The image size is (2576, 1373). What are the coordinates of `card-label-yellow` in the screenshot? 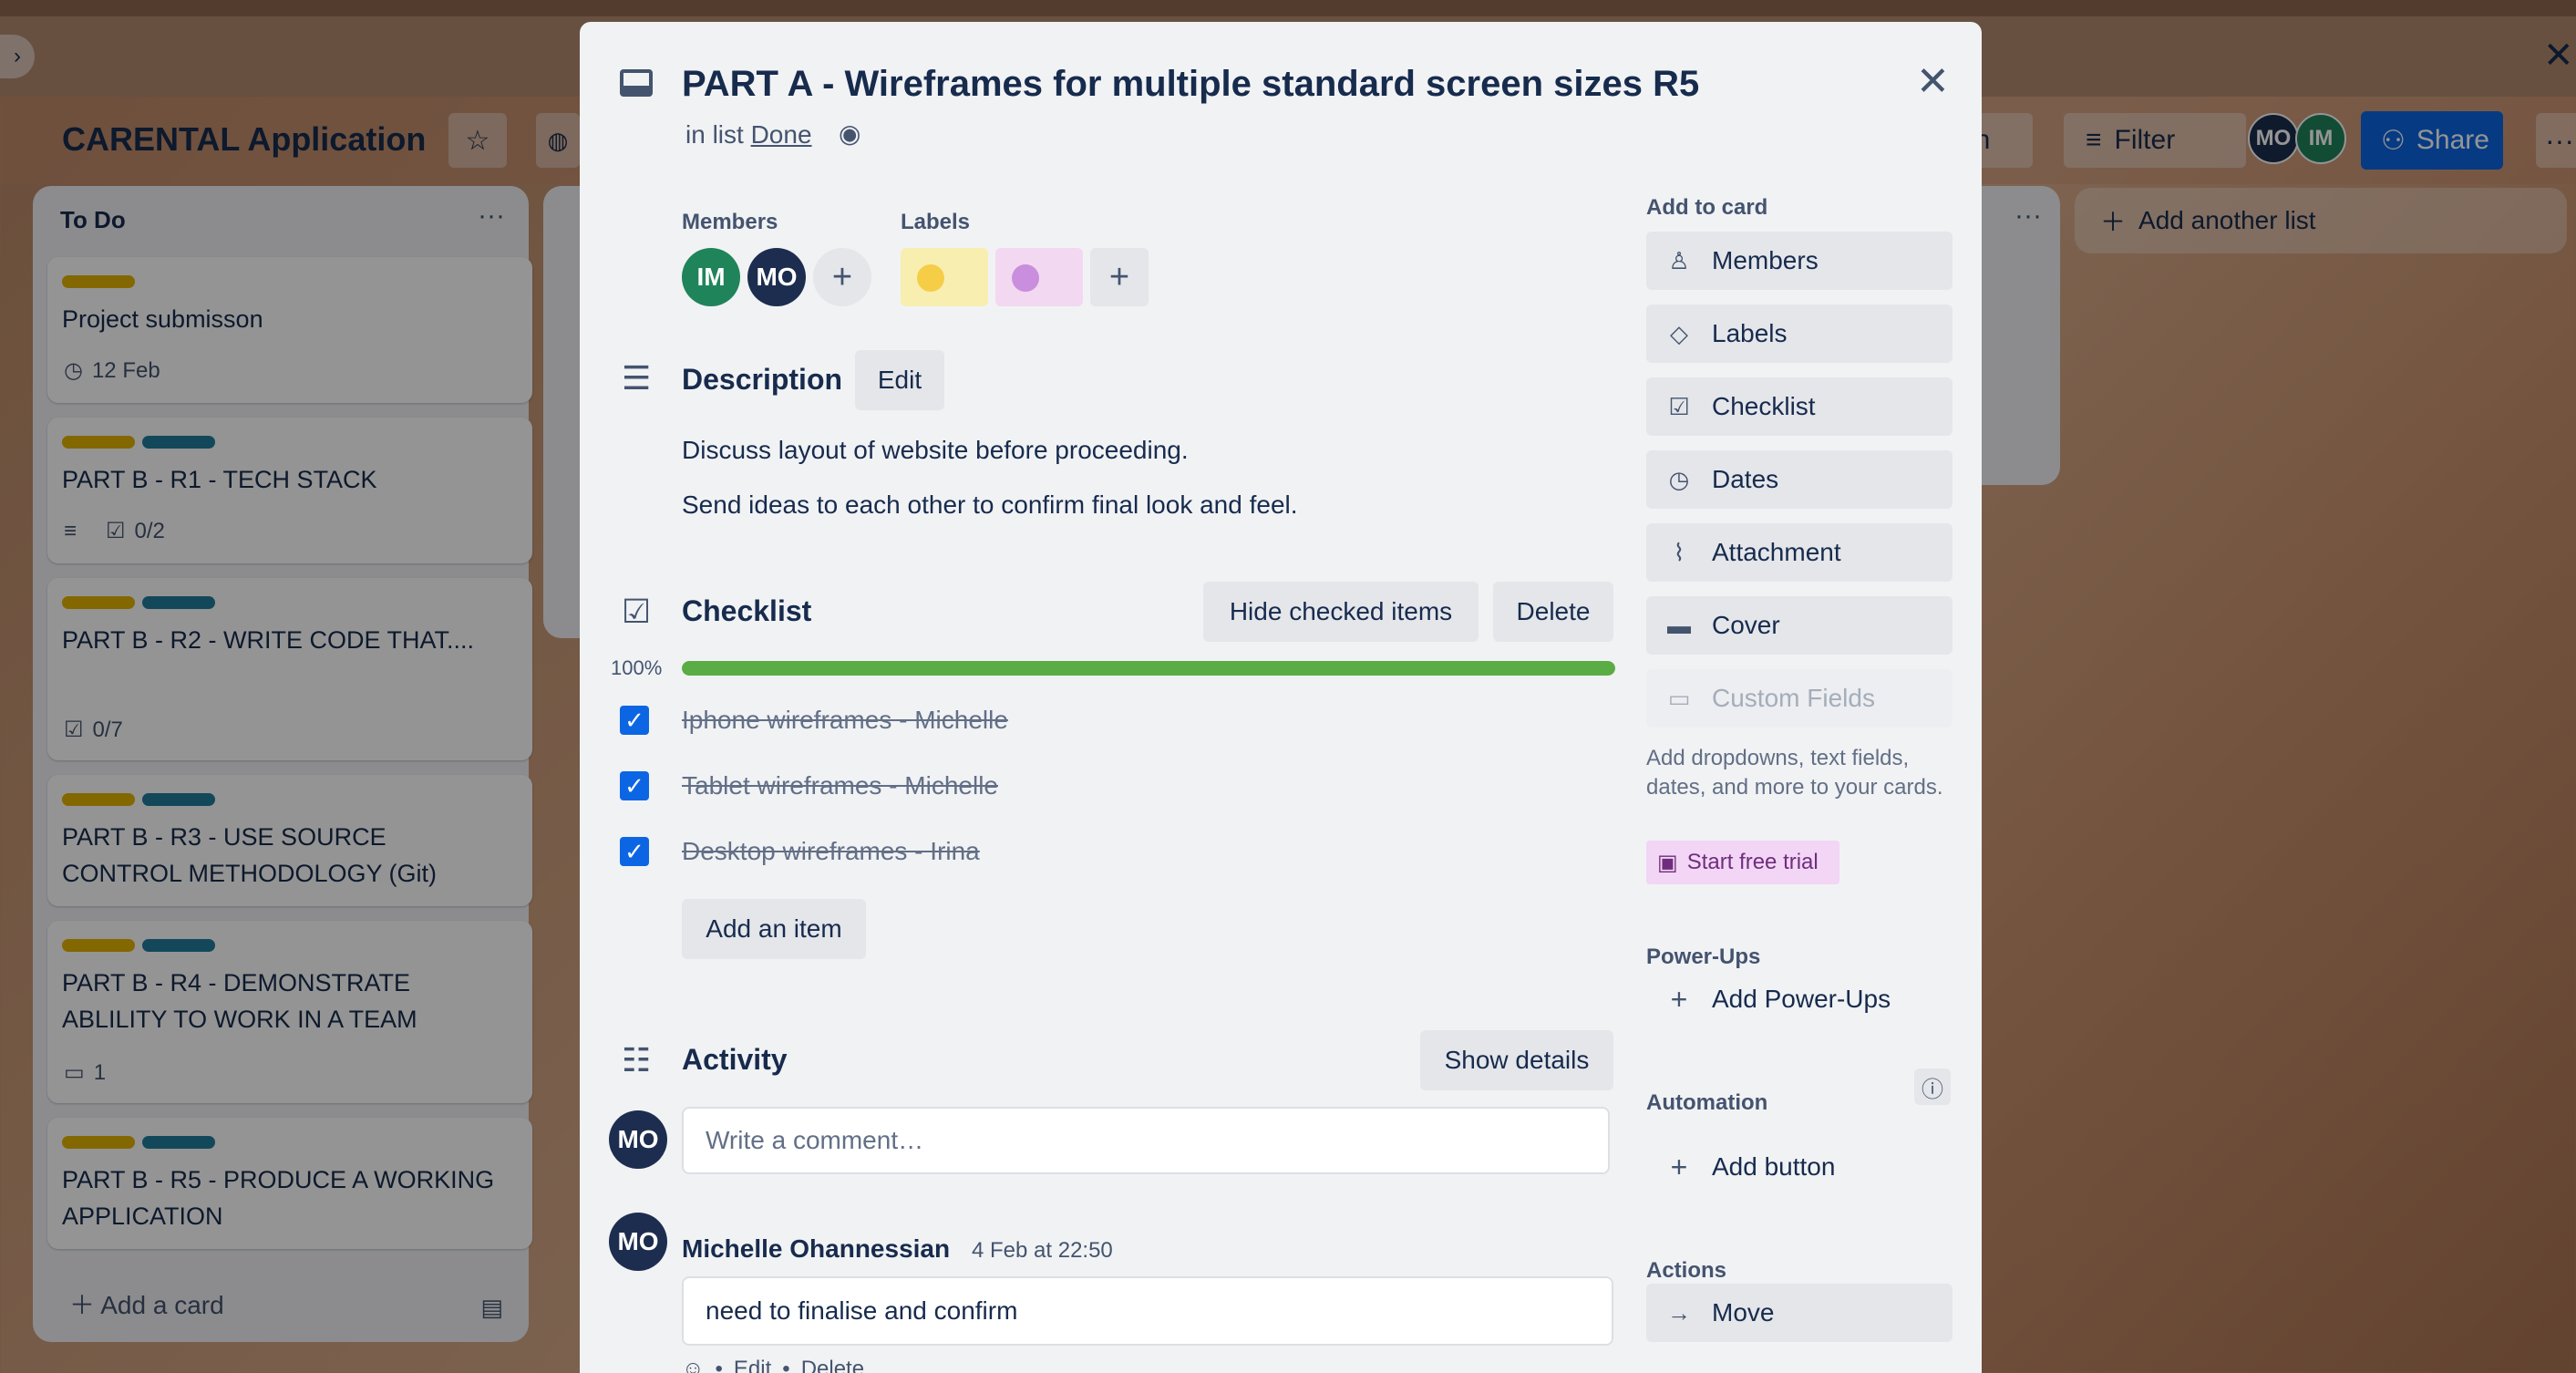 It's located at (944, 277).